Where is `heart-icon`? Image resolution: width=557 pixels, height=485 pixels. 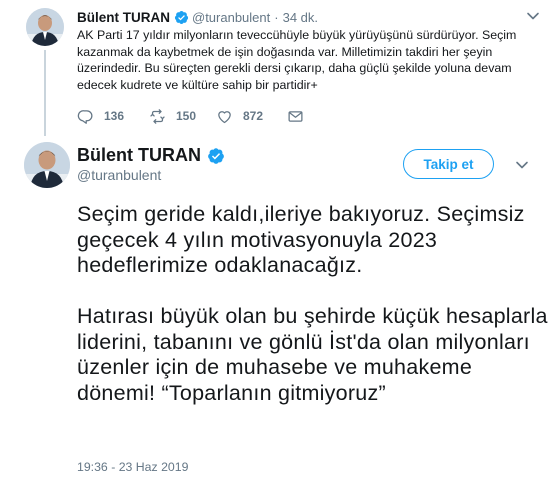 heart-icon is located at coordinates (224, 116).